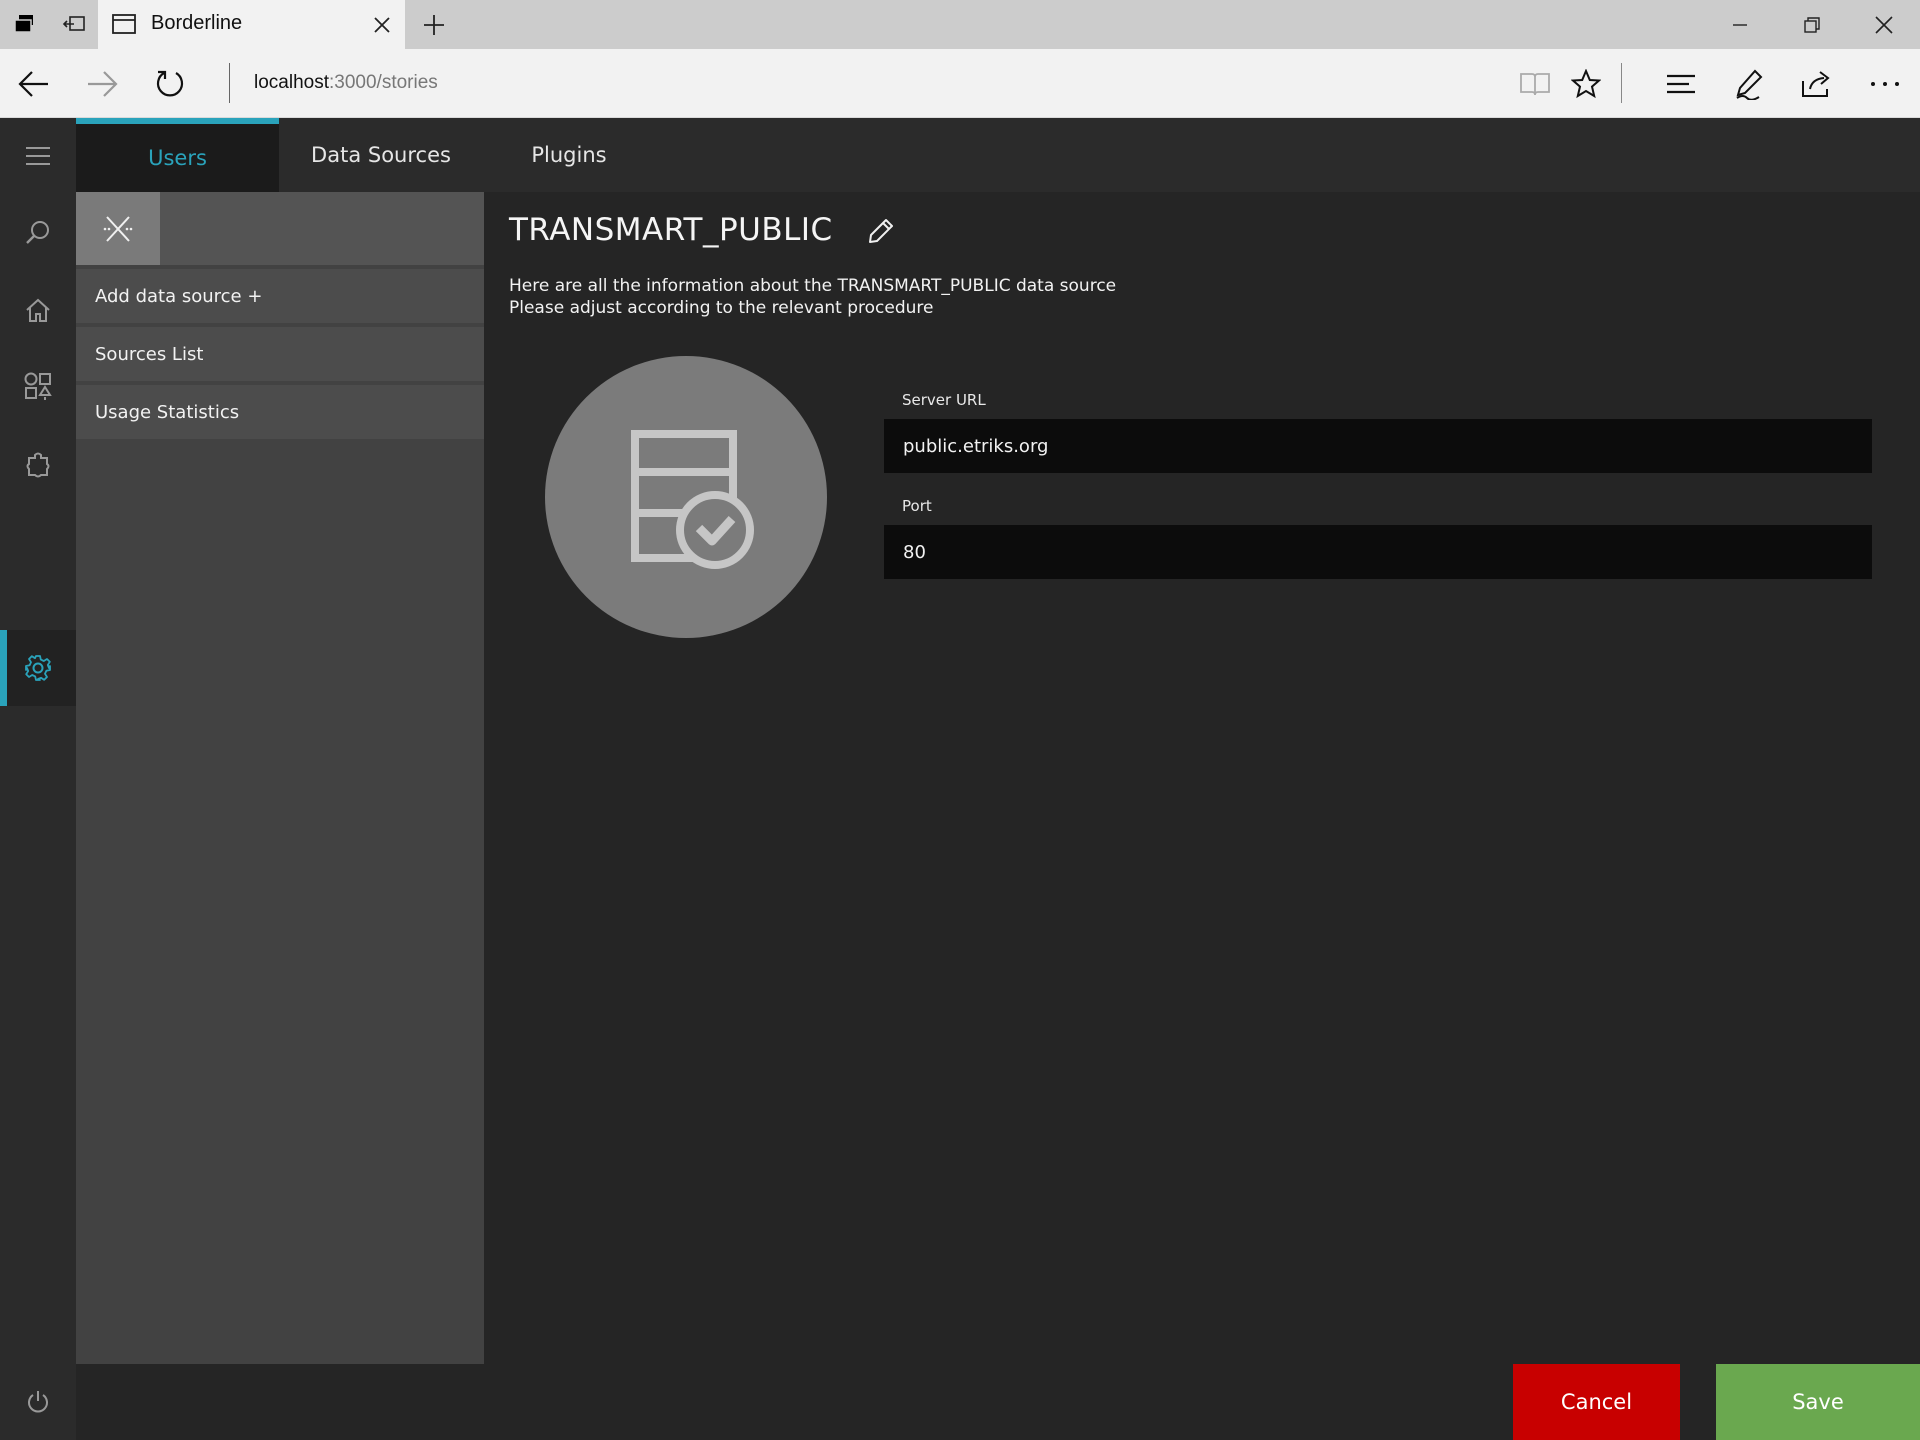 The height and width of the screenshot is (1440, 1920). I want to click on database-check-icon, so click(692, 499).